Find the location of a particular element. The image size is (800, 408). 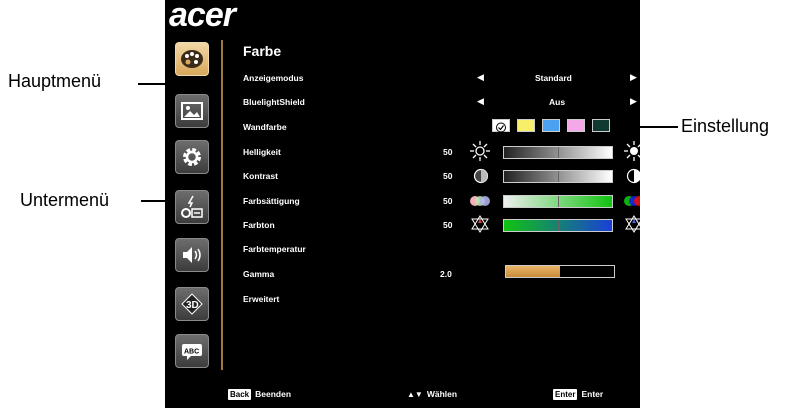

bluelight-right-arrow: ▶ is located at coordinates (633, 101).